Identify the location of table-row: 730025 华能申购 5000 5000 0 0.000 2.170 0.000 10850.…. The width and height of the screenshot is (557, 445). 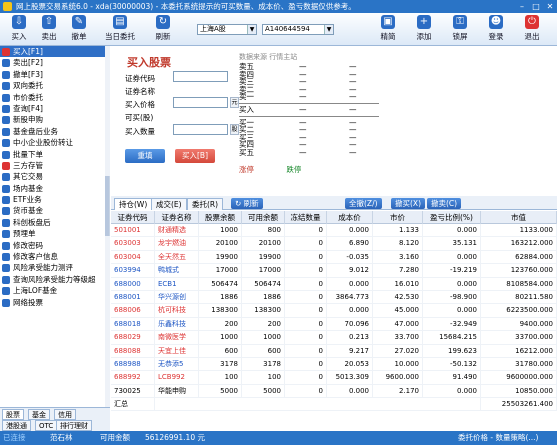
(334, 391).